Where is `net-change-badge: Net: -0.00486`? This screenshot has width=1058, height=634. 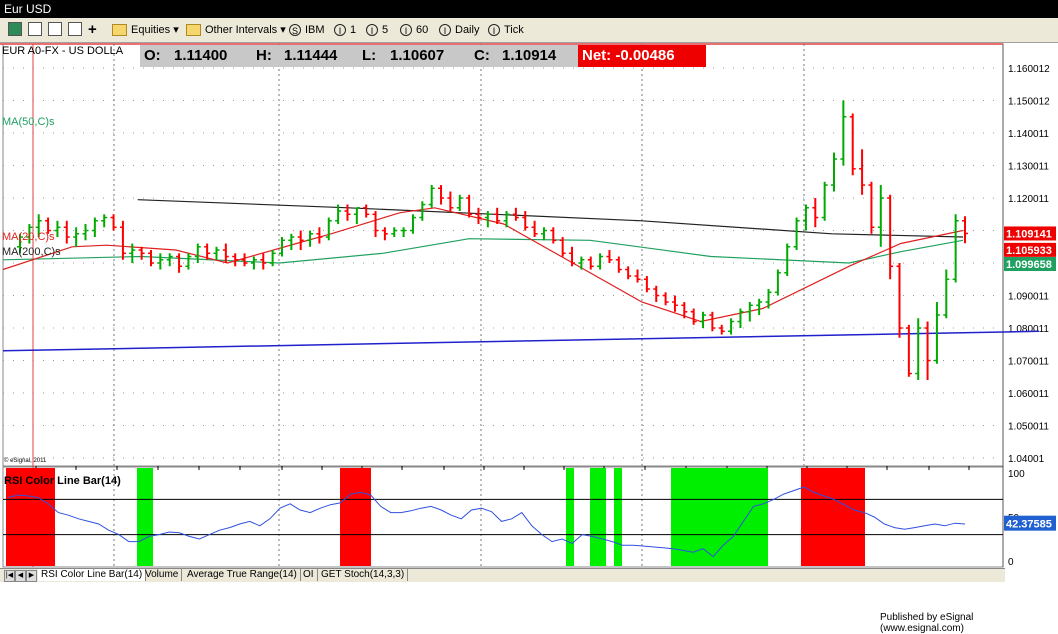 net-change-badge: Net: -0.00486 is located at coordinates (642, 56).